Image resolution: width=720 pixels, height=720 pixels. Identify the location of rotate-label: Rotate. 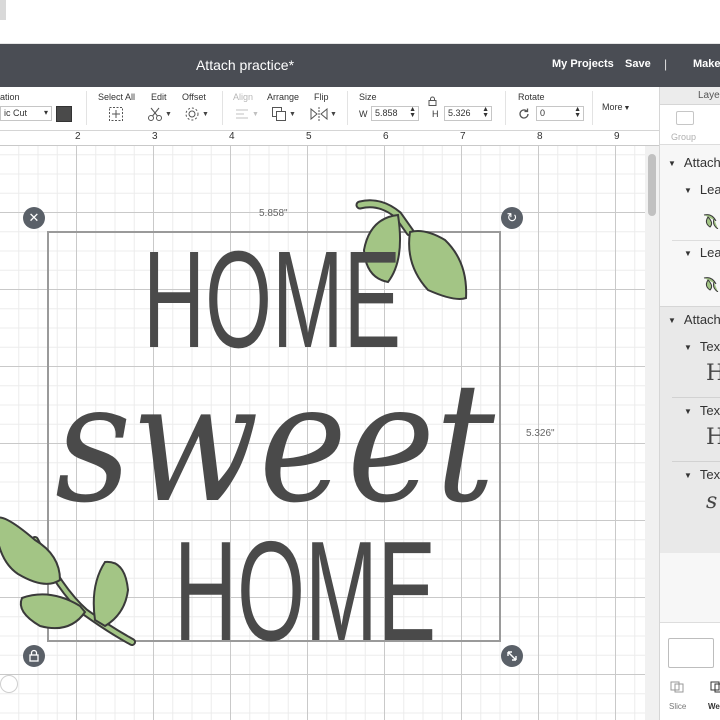
(531, 97).